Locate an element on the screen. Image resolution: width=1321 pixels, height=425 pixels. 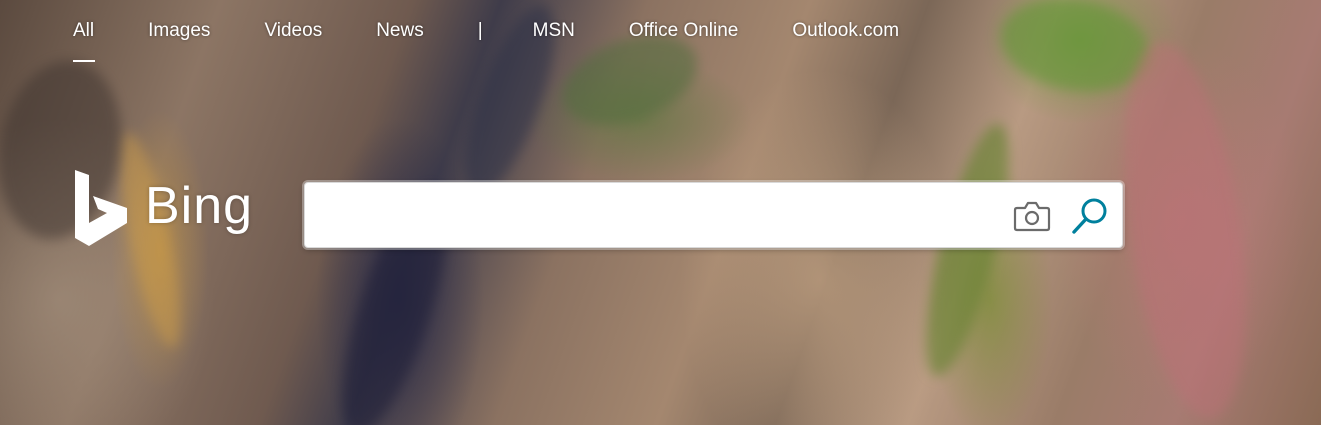
bing-logo: Bing is located at coordinates (163, 208).